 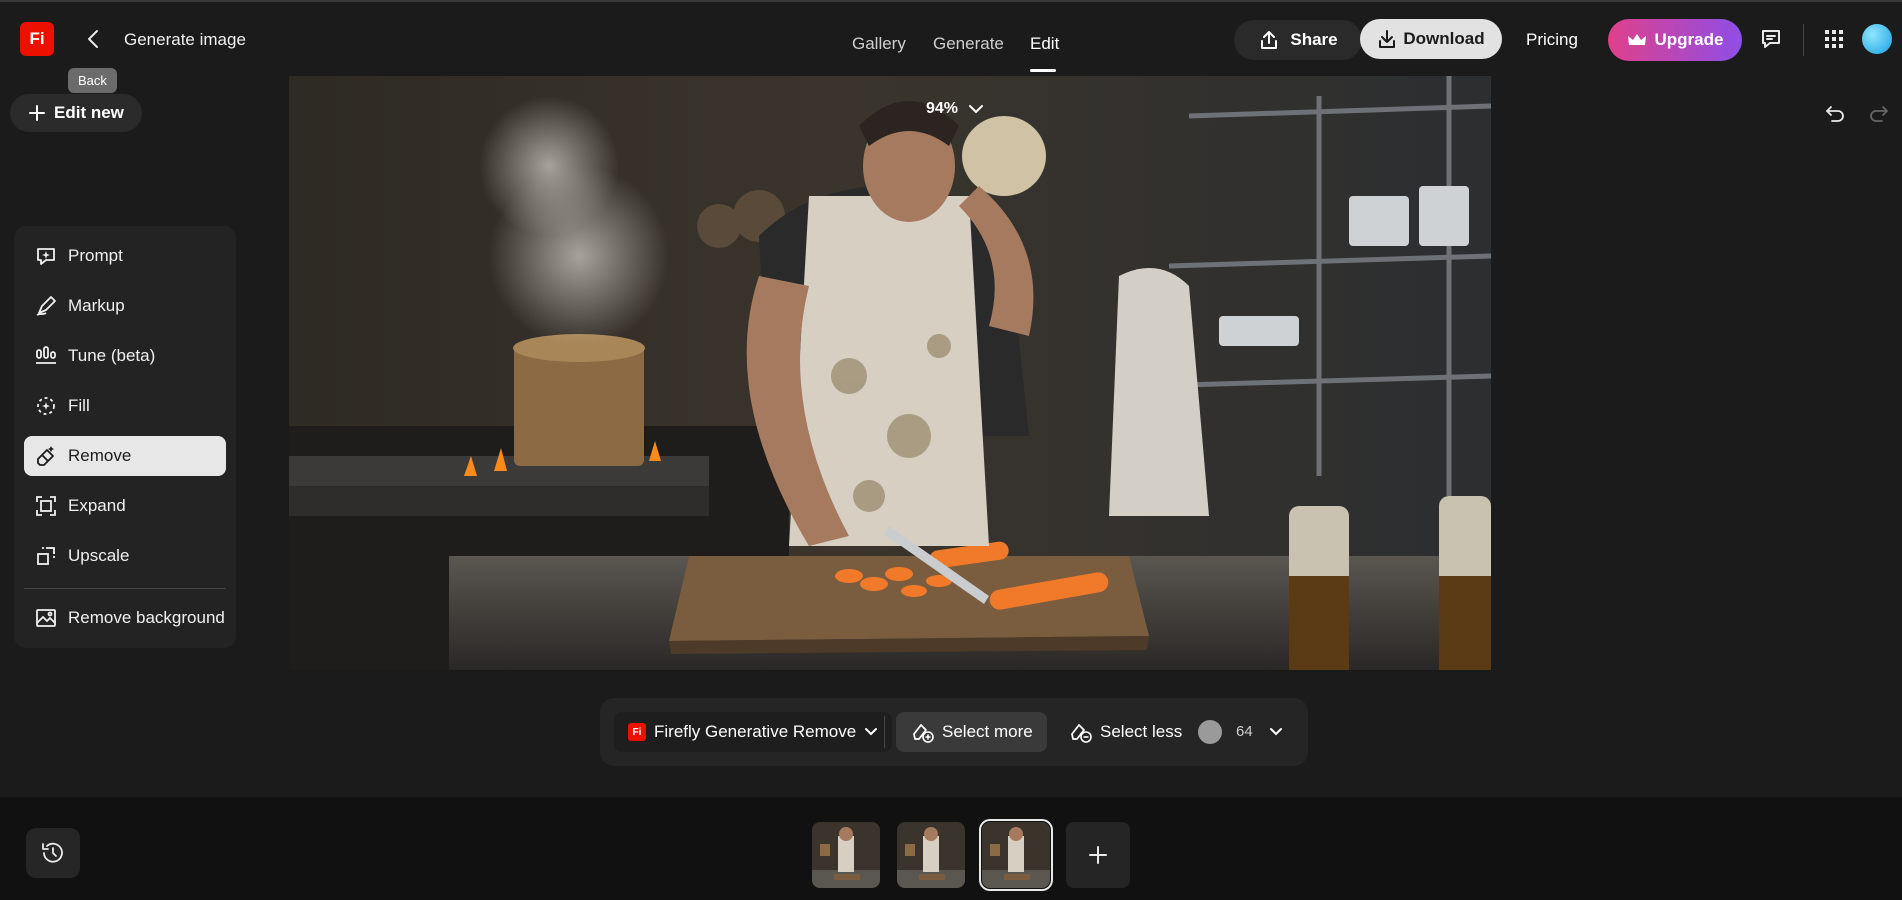 I want to click on share-icon, so click(x=1269, y=40).